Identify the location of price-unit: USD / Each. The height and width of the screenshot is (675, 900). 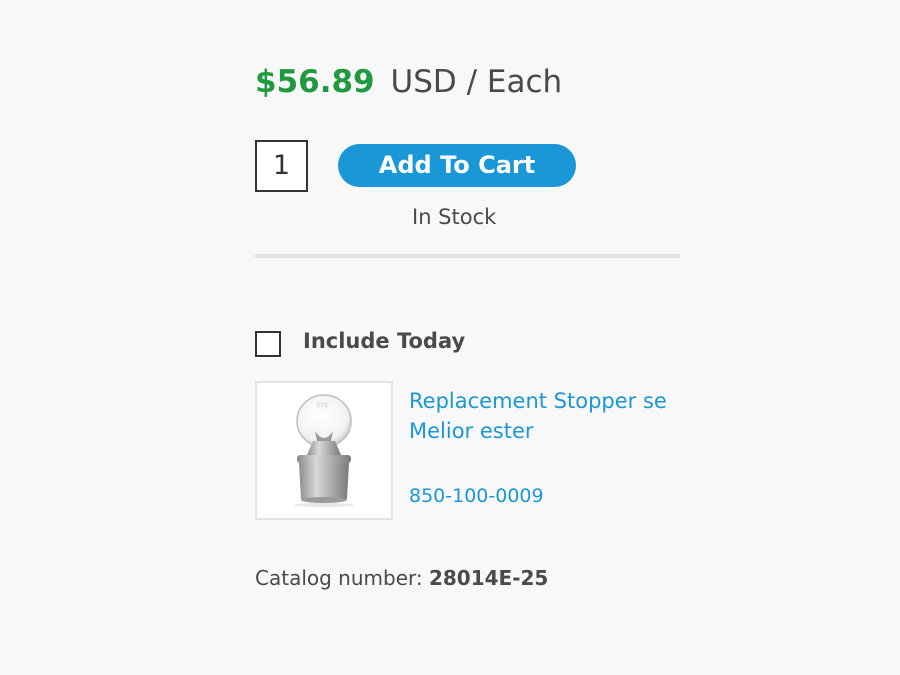
(476, 82).